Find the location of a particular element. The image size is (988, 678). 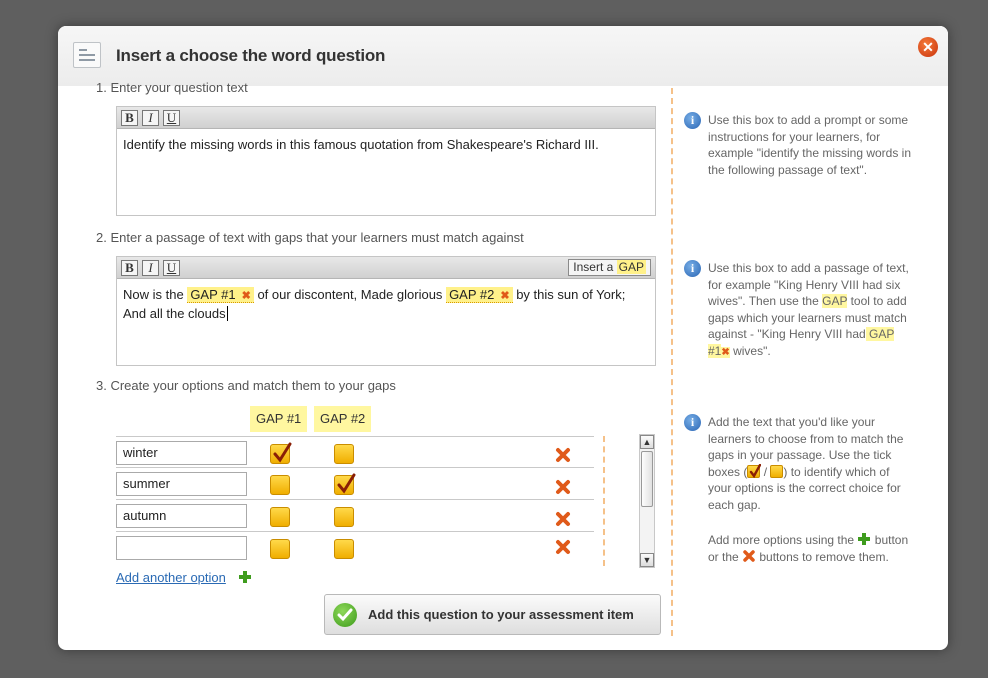

gap-marker-1: GAP #1 ✖ is located at coordinates (220, 295).